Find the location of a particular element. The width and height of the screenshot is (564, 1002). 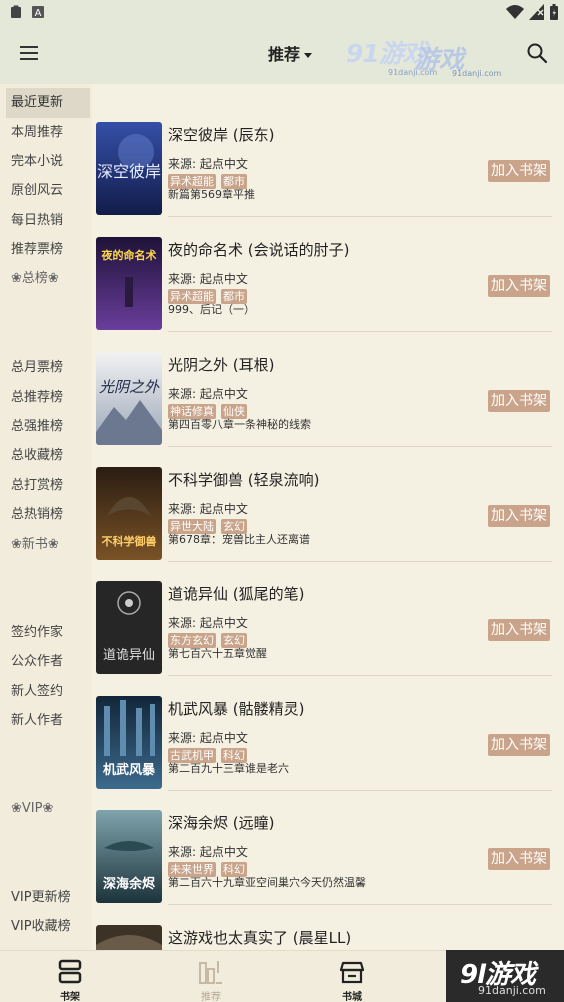

book-cover: 深空彼岸 is located at coordinates (129, 168).